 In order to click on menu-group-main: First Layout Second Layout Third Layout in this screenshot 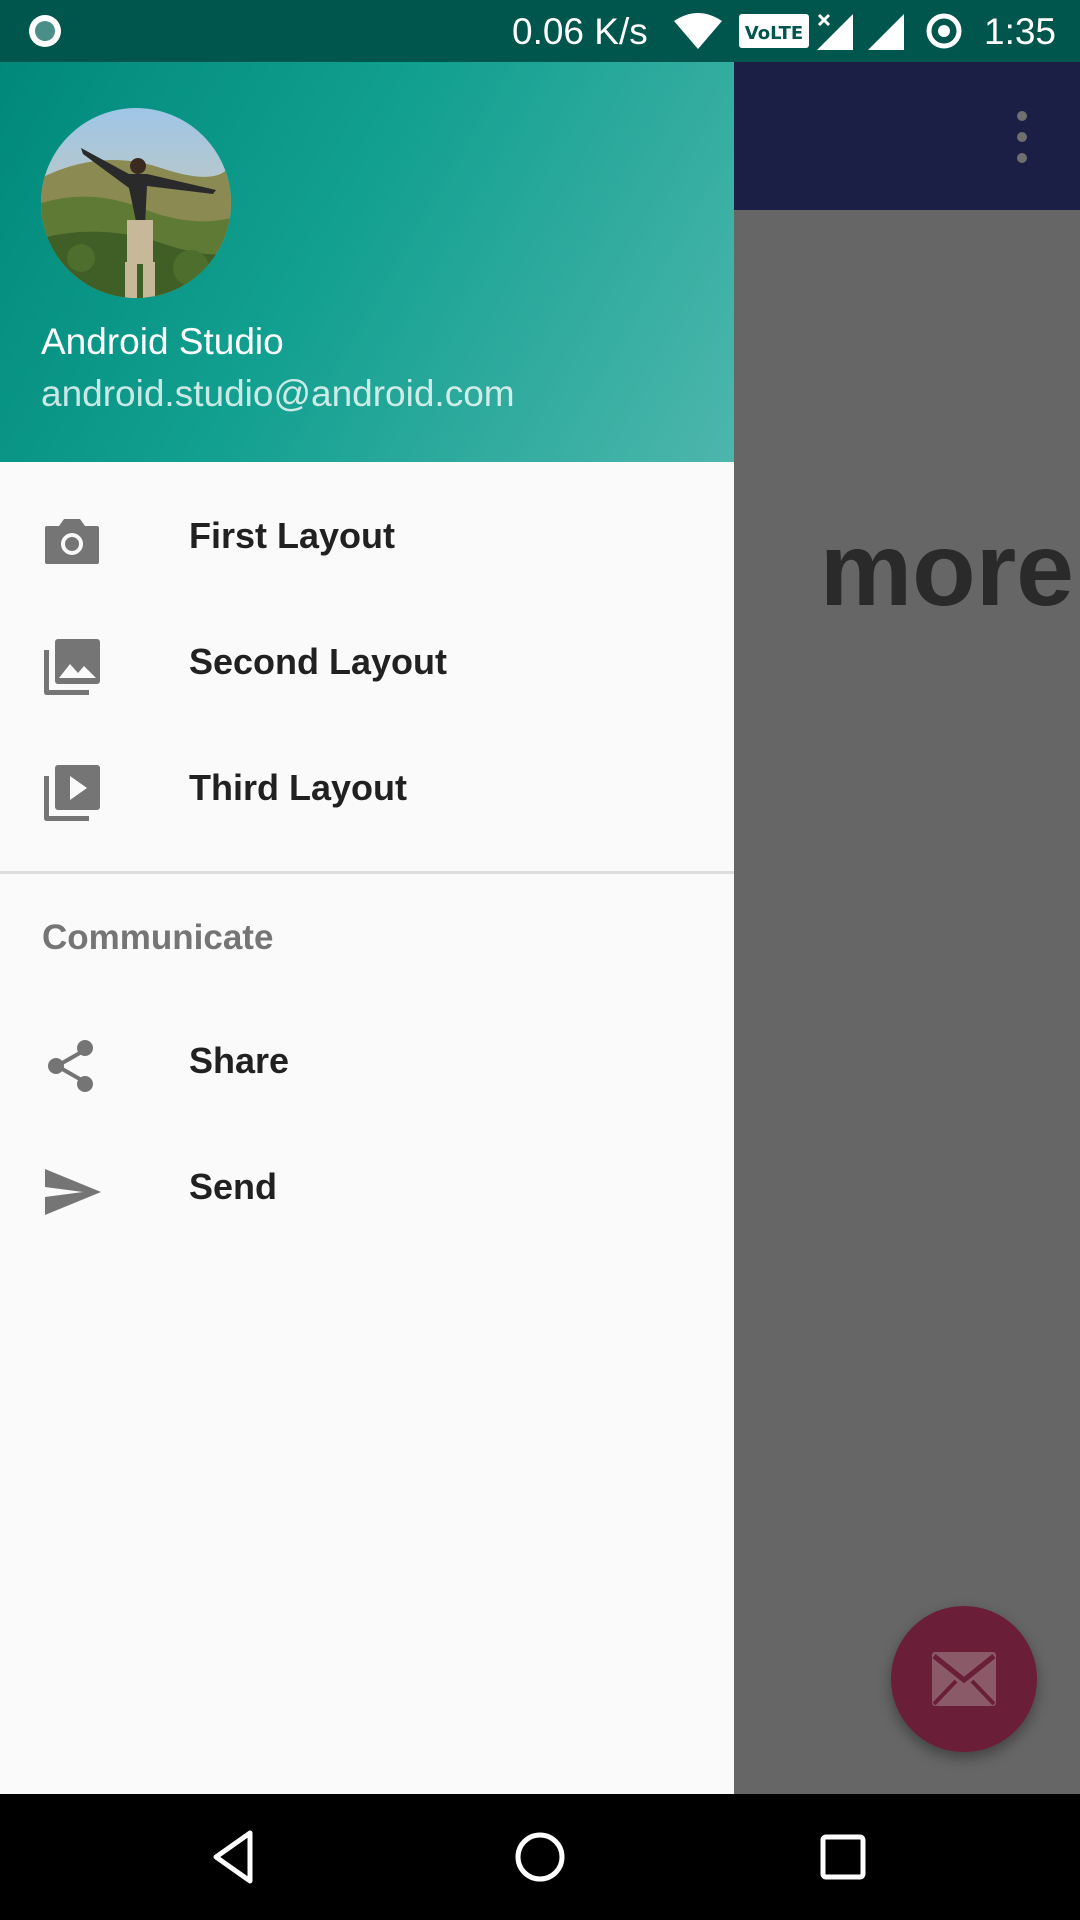, I will do `click(367, 656)`.